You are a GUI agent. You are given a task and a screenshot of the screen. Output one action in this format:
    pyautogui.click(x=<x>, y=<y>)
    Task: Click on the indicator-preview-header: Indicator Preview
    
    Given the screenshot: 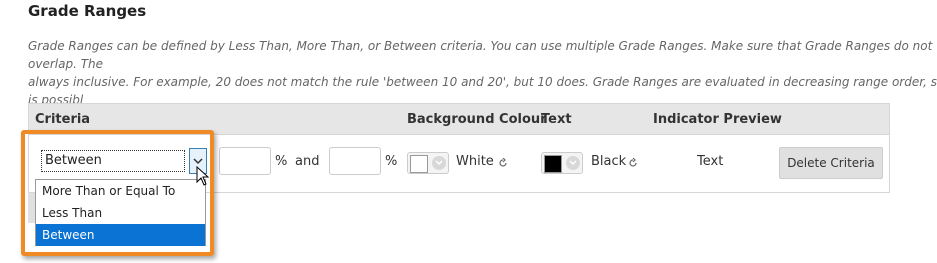 What is the action you would take?
    pyautogui.click(x=717, y=119)
    